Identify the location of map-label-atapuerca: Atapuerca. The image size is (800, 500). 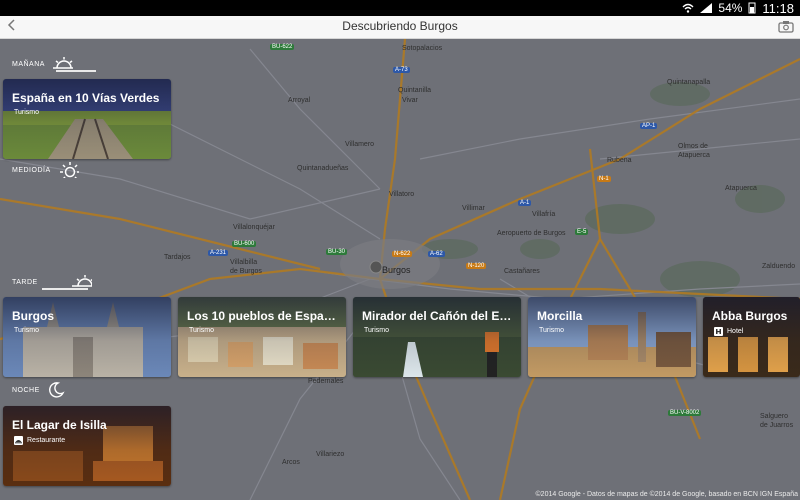
(694, 155).